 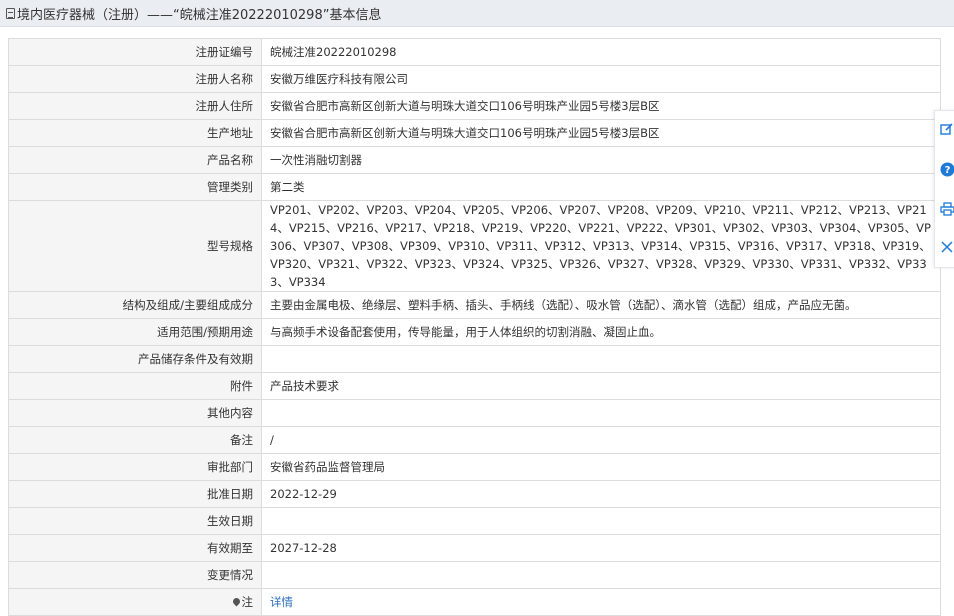 I want to click on row-value: 安徽万维医疗科技有限公司, so click(x=601, y=79).